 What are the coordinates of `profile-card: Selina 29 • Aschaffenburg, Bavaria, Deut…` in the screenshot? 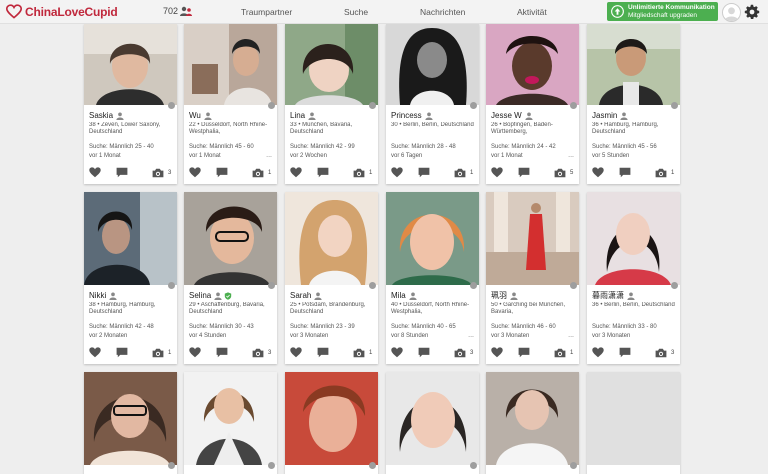 It's located at (230, 278).